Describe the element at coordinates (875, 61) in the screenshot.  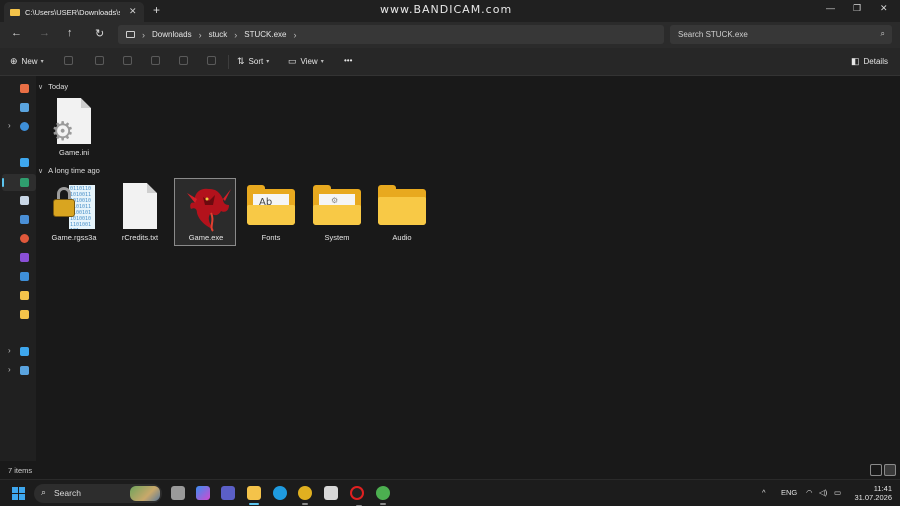
I see `details-button-label: Details` at that location.